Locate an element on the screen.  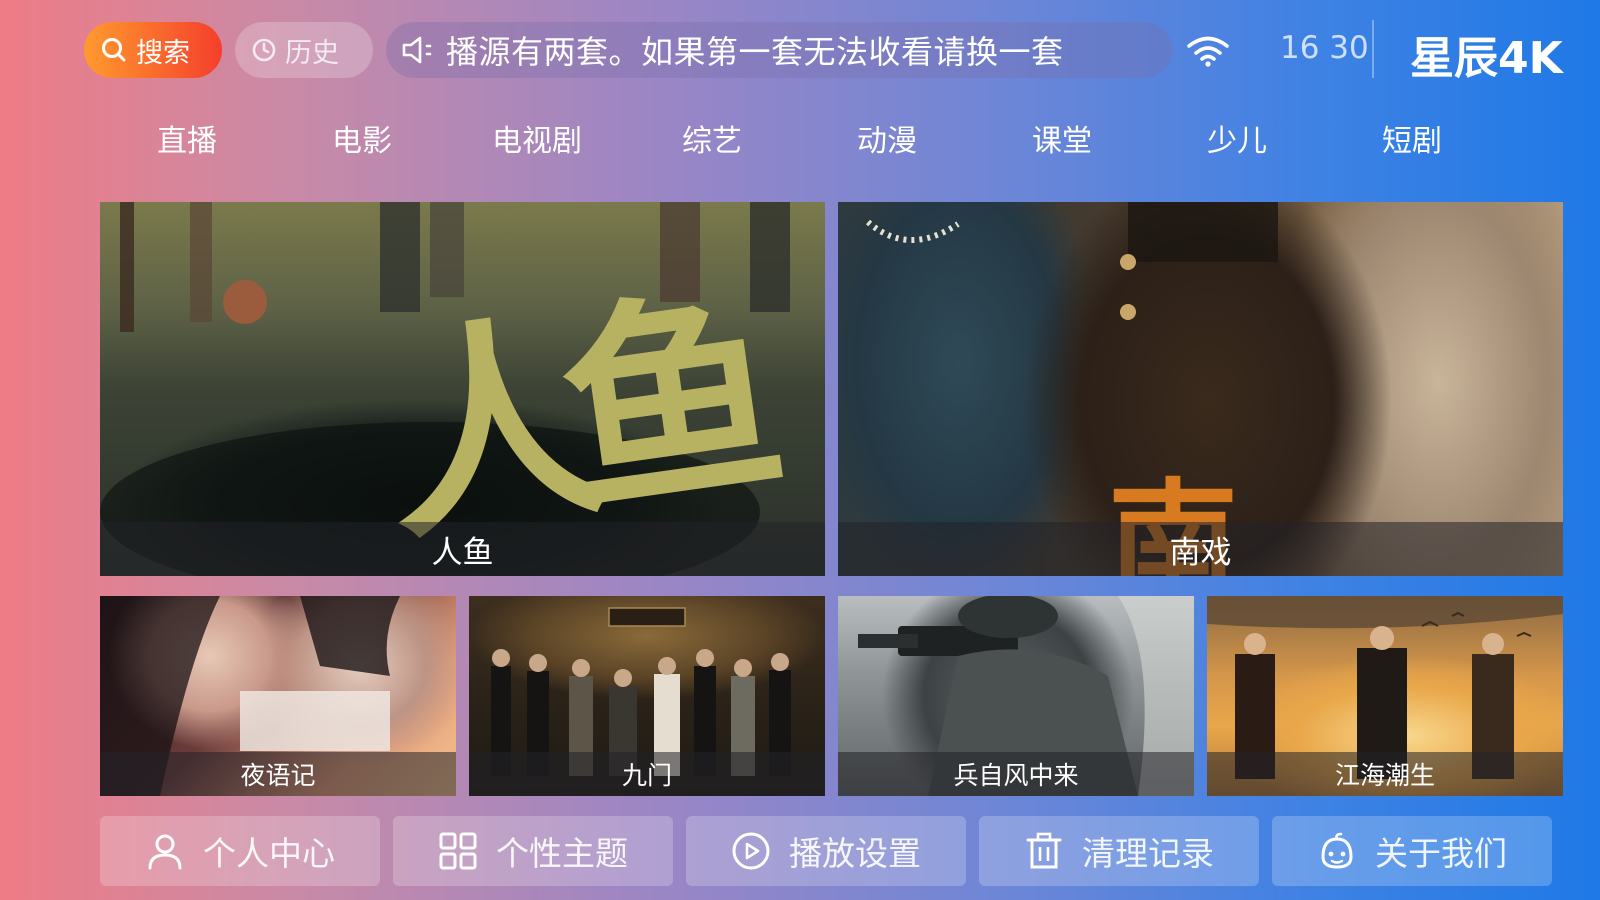
history-label: 历史 is located at coordinates (312, 53).